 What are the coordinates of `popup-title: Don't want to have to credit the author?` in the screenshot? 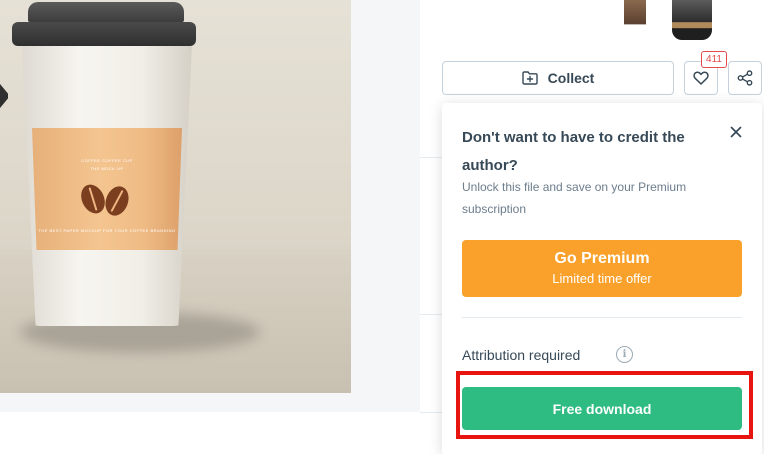 It's located at (573, 151).